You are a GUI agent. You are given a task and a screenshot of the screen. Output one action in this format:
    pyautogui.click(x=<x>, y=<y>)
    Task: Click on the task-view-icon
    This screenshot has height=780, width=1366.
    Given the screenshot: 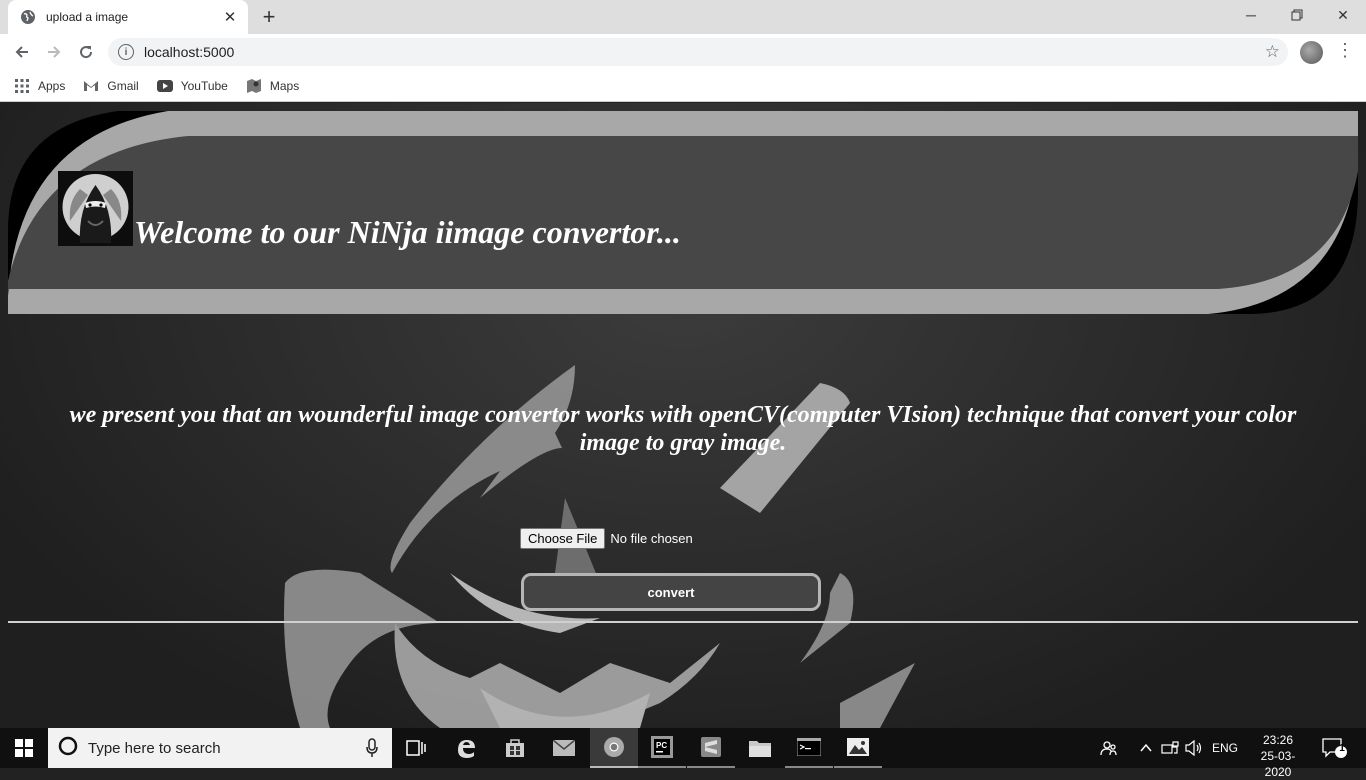 What is the action you would take?
    pyautogui.click(x=416, y=748)
    